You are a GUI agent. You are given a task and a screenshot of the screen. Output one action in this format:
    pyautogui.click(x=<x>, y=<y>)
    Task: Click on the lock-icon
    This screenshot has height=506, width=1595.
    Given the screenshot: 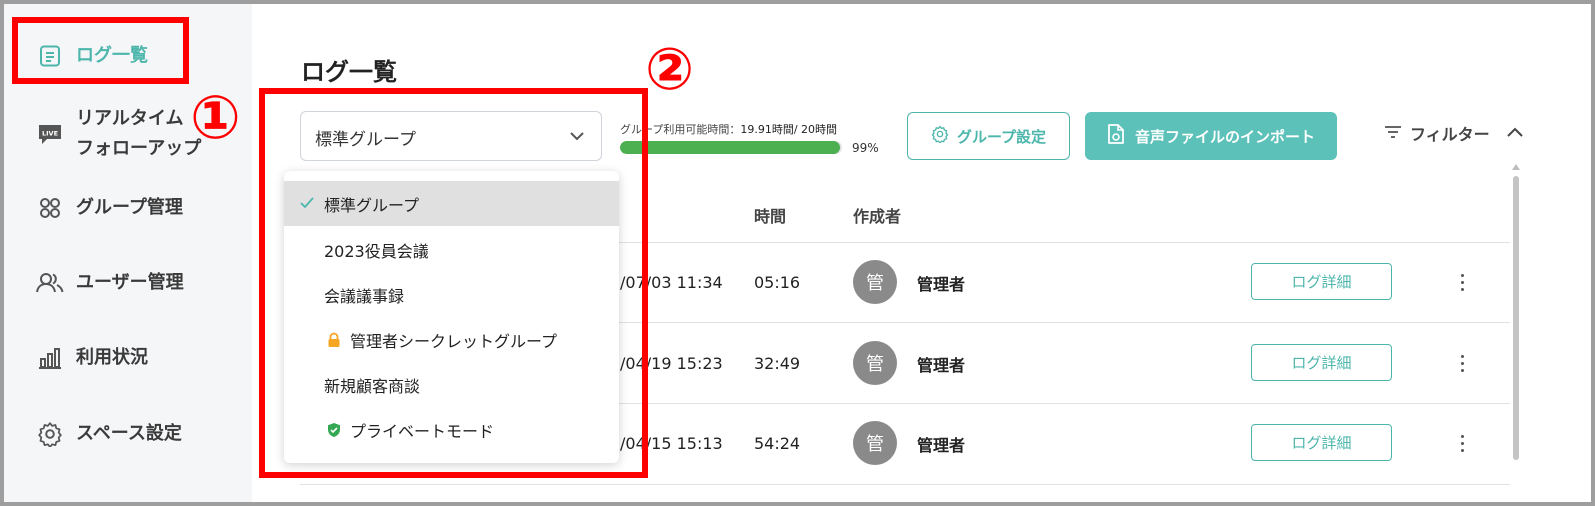 What is the action you would take?
    pyautogui.click(x=334, y=340)
    